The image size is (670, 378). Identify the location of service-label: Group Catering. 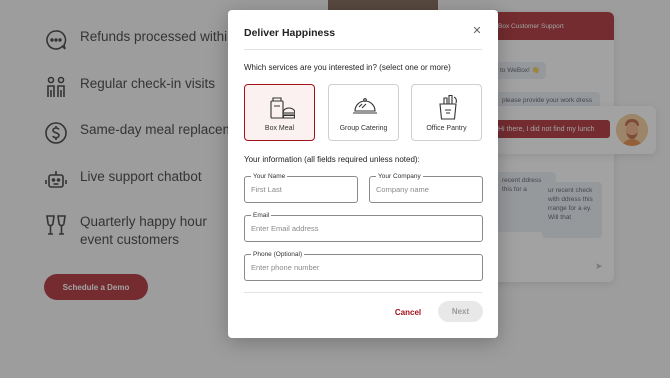
(363, 128).